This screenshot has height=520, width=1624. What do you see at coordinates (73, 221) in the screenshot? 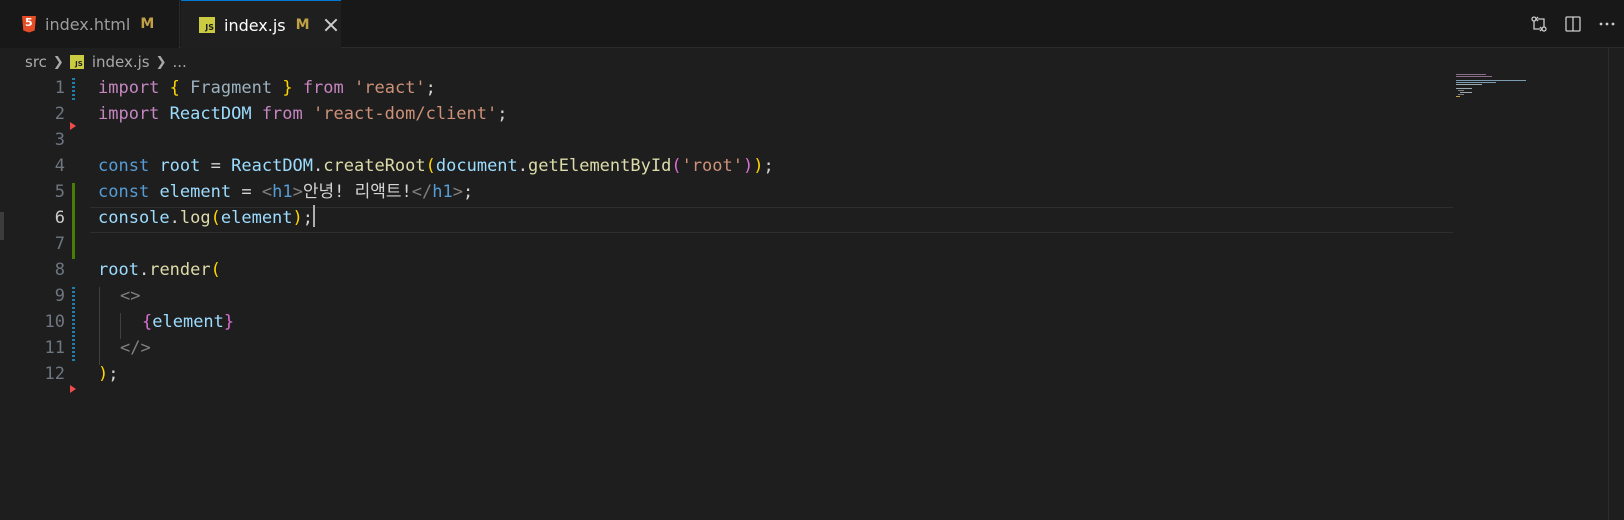
I see `diff-added-marker` at bounding box center [73, 221].